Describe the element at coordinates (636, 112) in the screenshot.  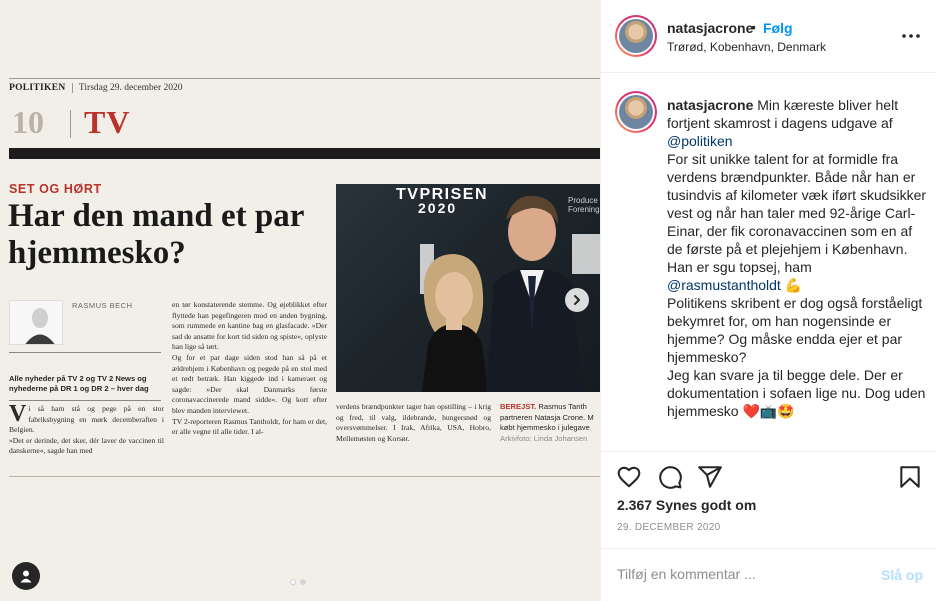
I see `caption-avatar` at that location.